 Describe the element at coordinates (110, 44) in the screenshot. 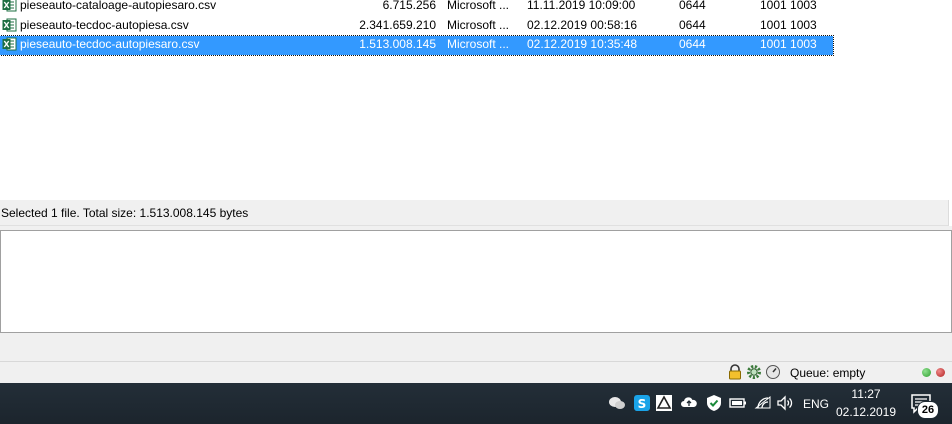

I see `file-name: pieseauto-tecdoc-autopiesaro.csv` at that location.